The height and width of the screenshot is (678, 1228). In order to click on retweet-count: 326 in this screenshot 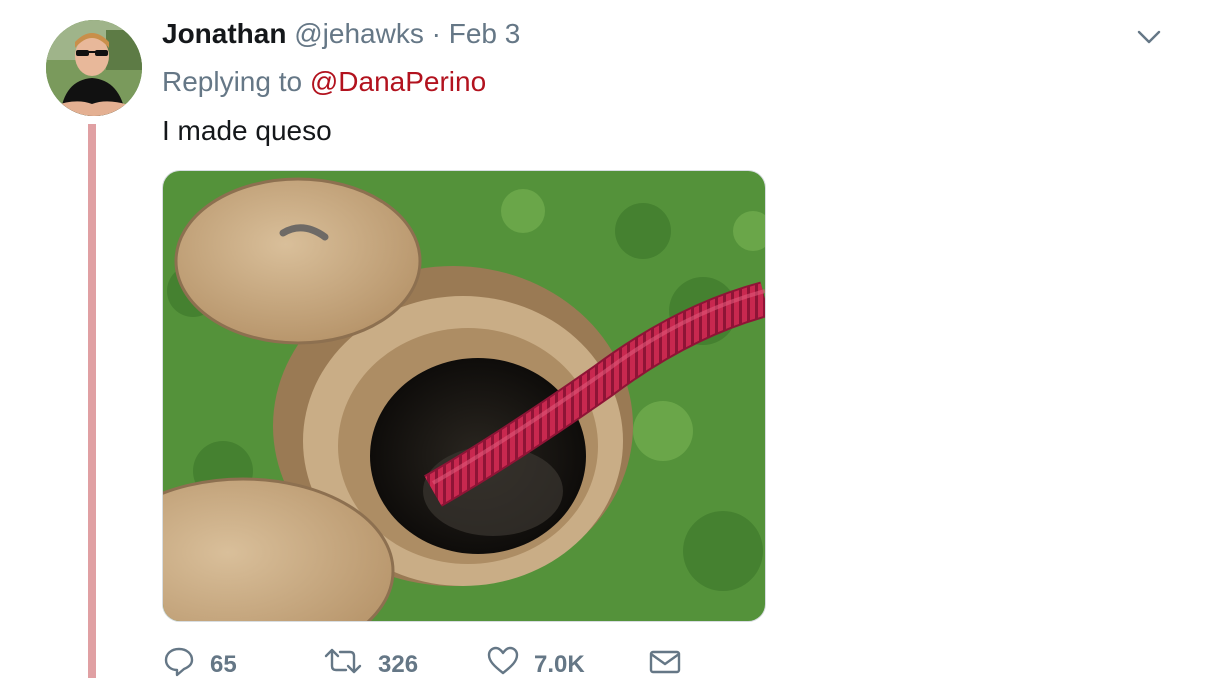, I will do `click(398, 664)`.